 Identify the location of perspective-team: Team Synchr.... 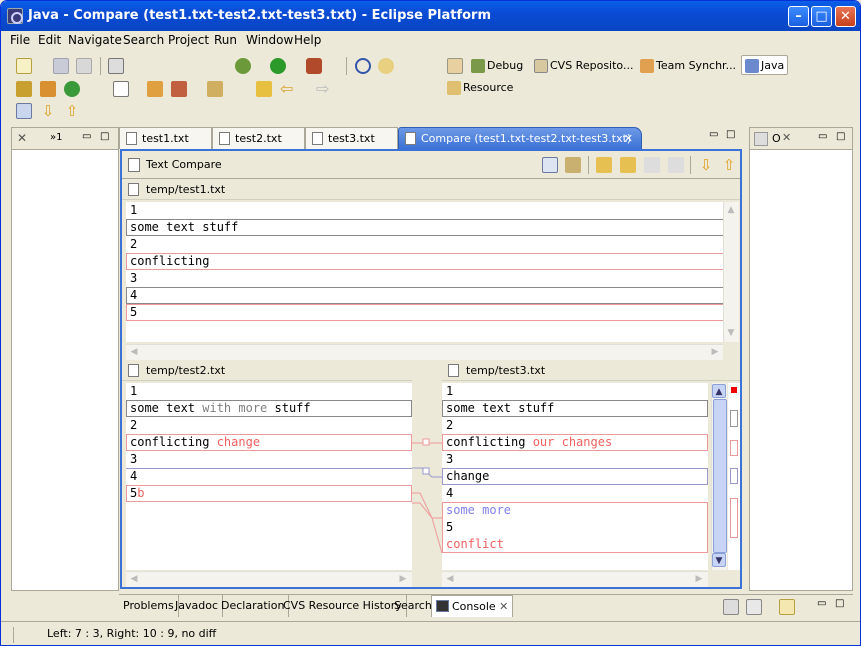
(688, 66).